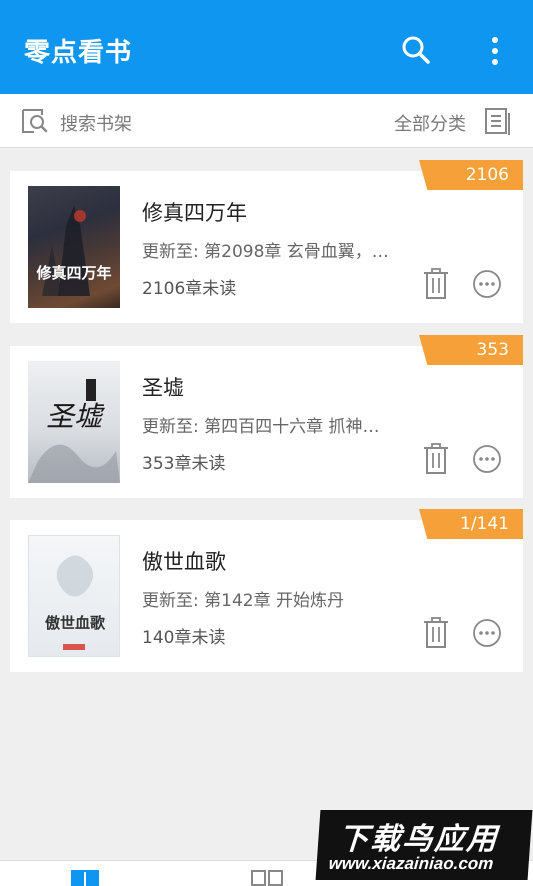  Describe the element at coordinates (74, 247) in the screenshot. I see `book-cover: 修真四万年` at that location.